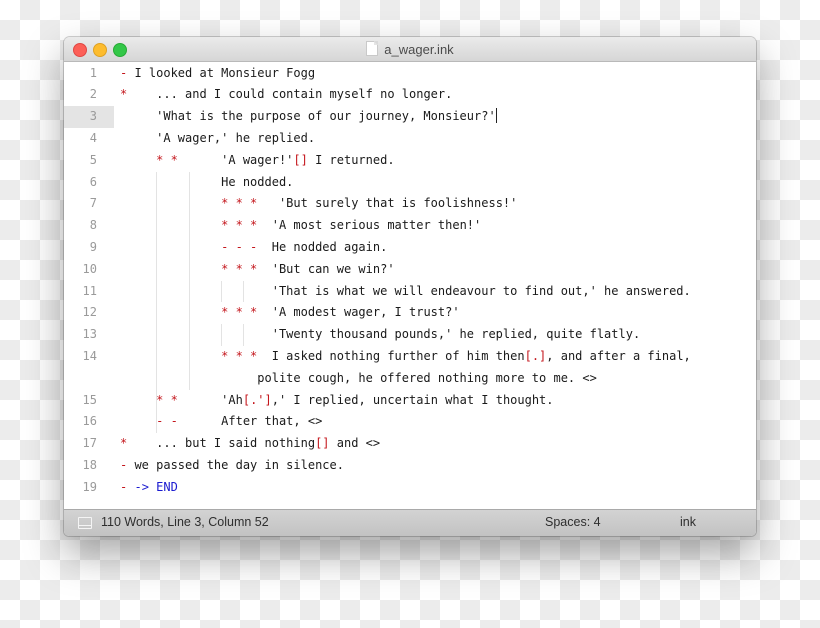  What do you see at coordinates (326, 268) in the screenshot?
I see `code-text: 'But can we win?'` at bounding box center [326, 268].